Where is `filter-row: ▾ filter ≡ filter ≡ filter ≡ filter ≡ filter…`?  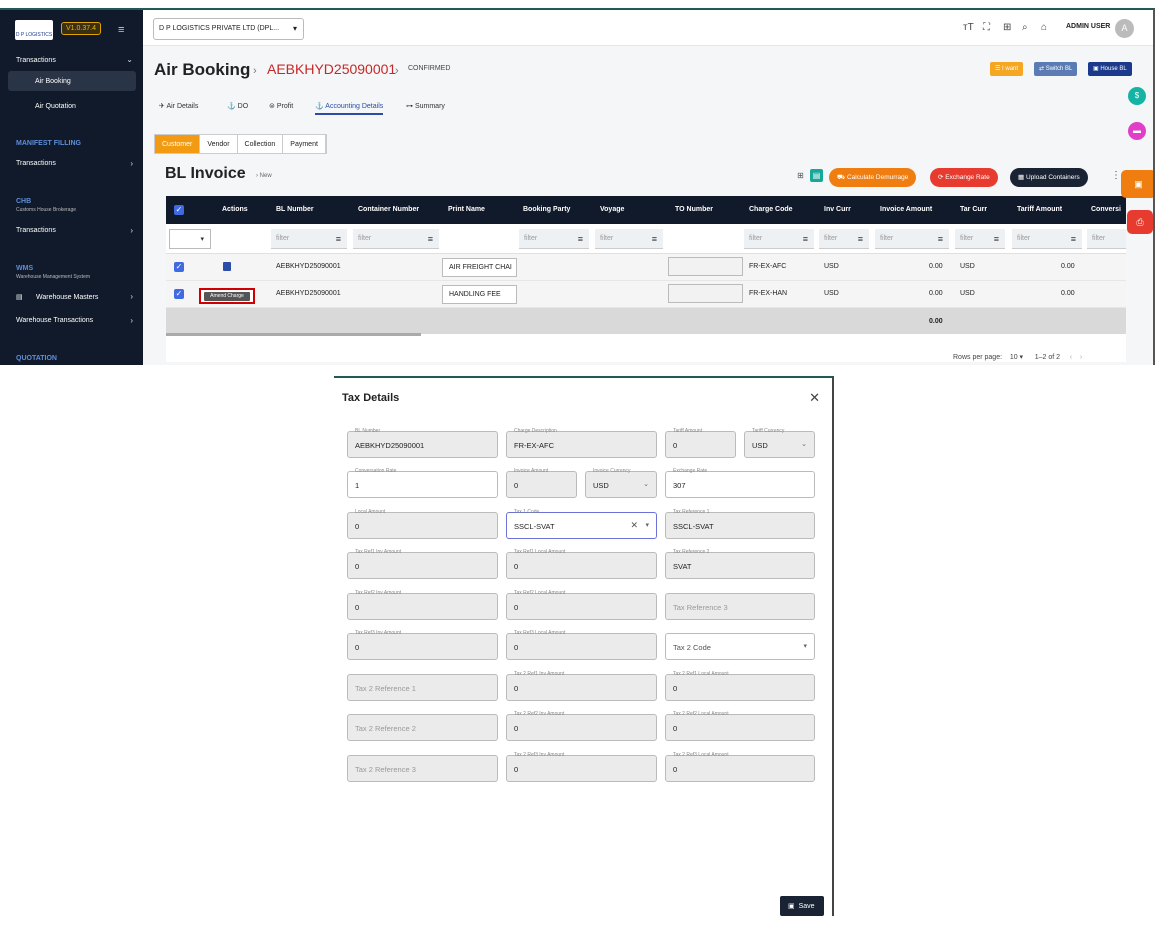
filter-row: ▾ filter ≡ filter ≡ filter ≡ filter ≡ filter… is located at coordinates (646, 239).